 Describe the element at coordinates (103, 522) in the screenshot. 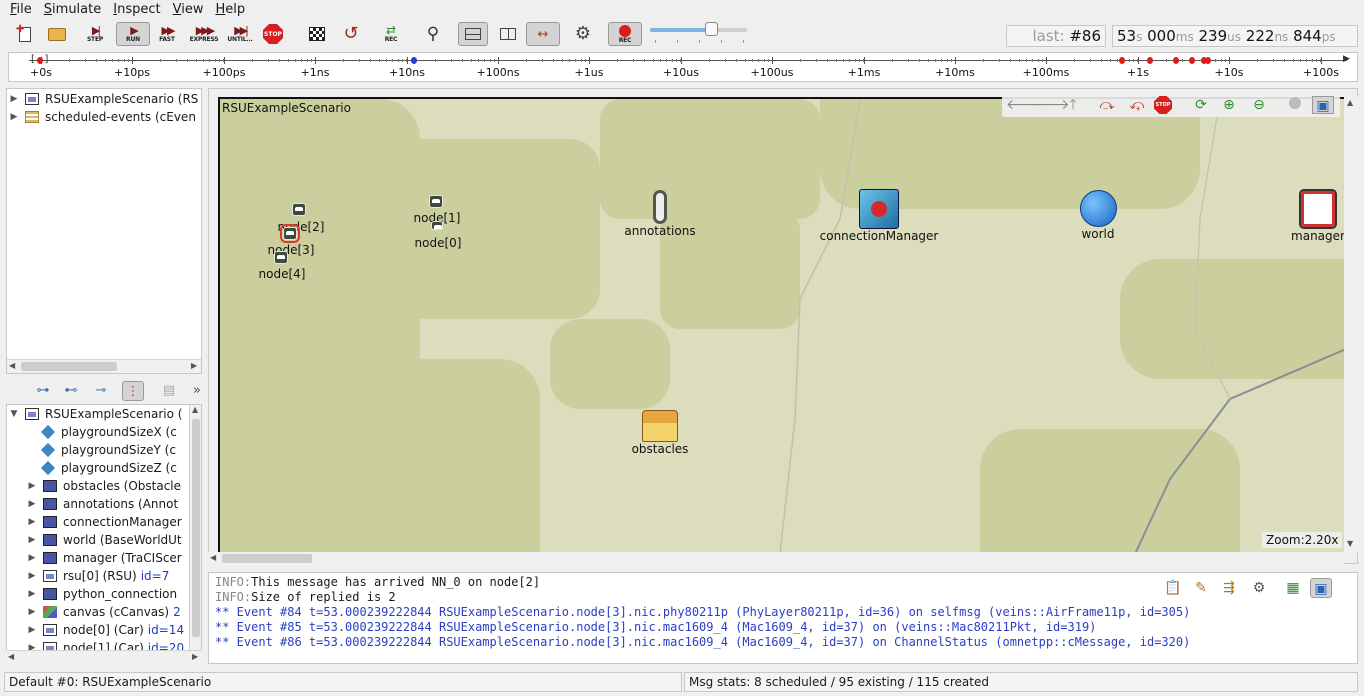

I see `module-tree-item: ▶ connectionManager` at that location.